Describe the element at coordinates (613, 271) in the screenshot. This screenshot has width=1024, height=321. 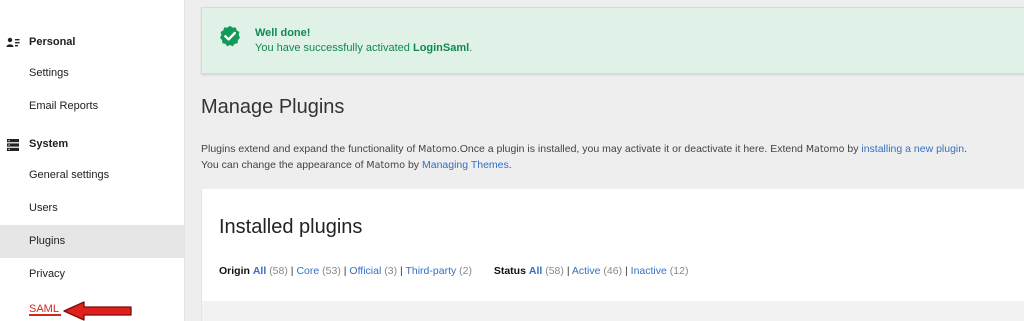
I see `status-count-active: (46)` at that location.